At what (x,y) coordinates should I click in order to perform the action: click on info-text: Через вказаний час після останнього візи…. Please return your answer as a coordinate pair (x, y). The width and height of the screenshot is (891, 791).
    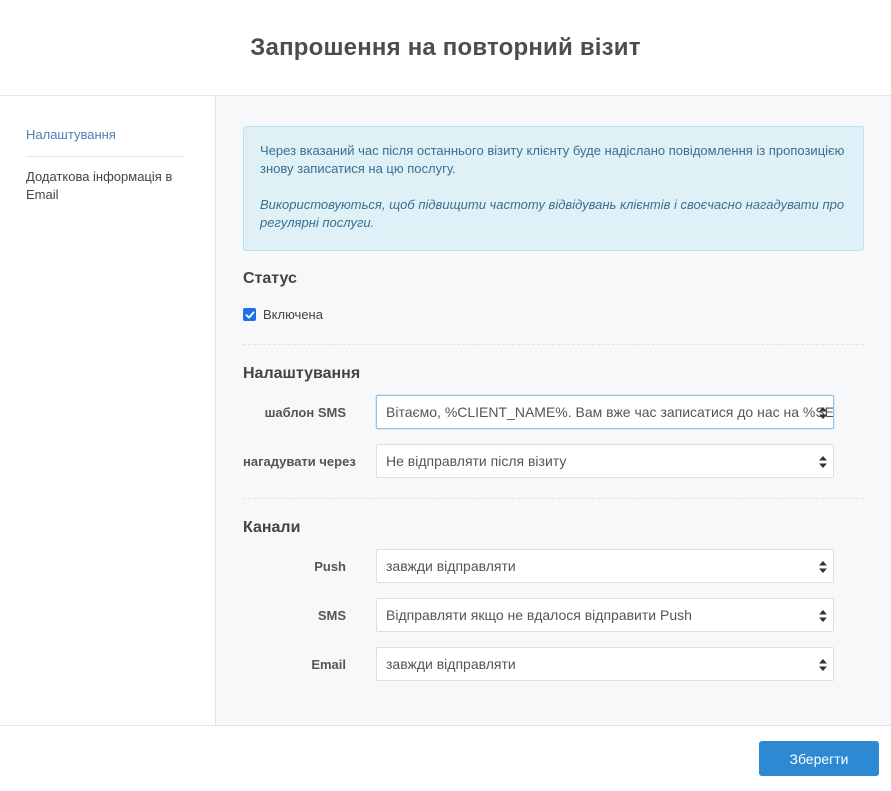
    Looking at the image, I should click on (552, 159).